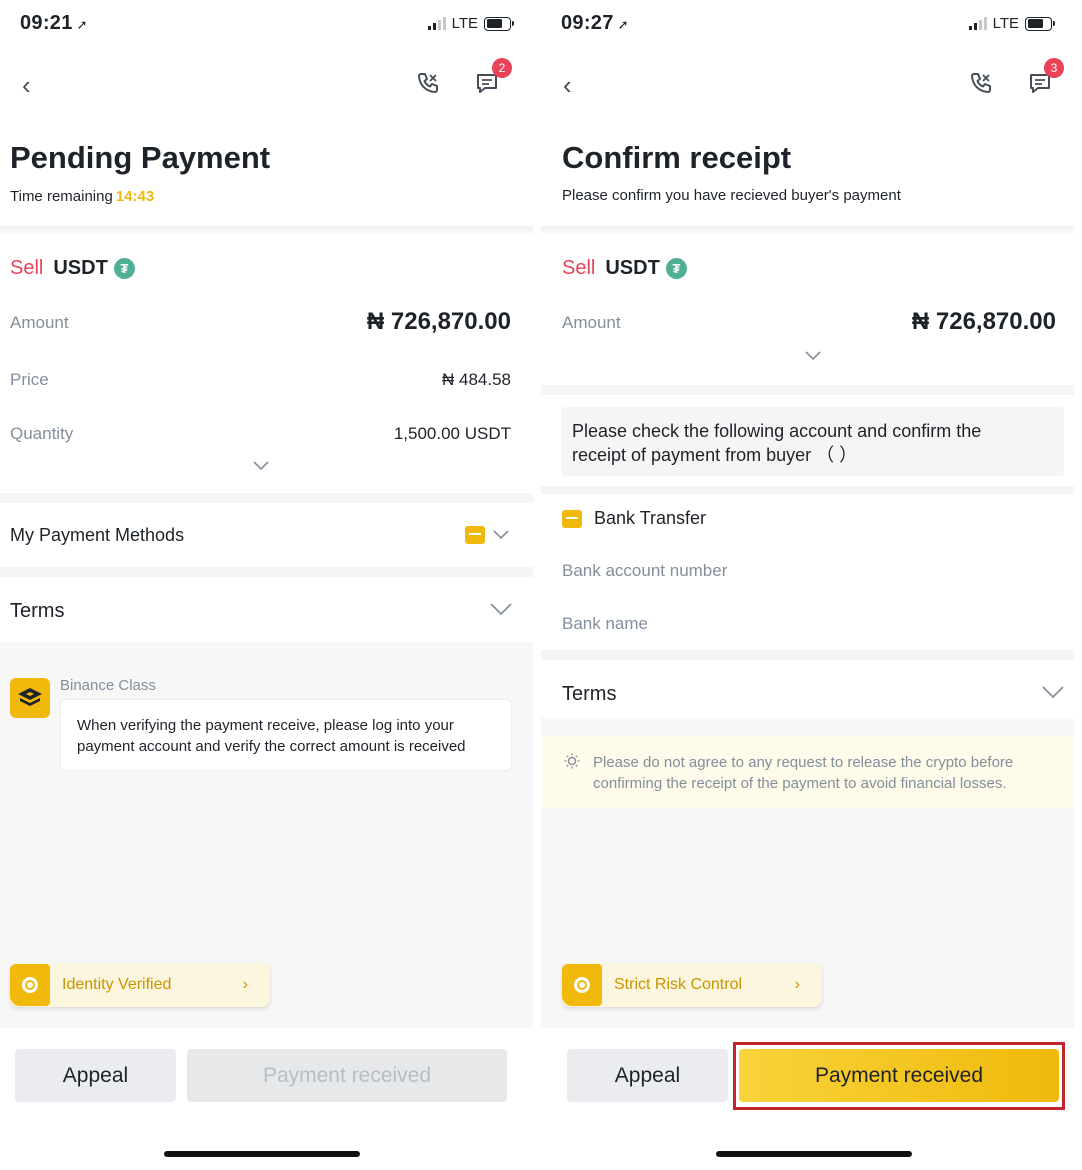  What do you see at coordinates (29, 379) in the screenshot?
I see `price-label: Price` at bounding box center [29, 379].